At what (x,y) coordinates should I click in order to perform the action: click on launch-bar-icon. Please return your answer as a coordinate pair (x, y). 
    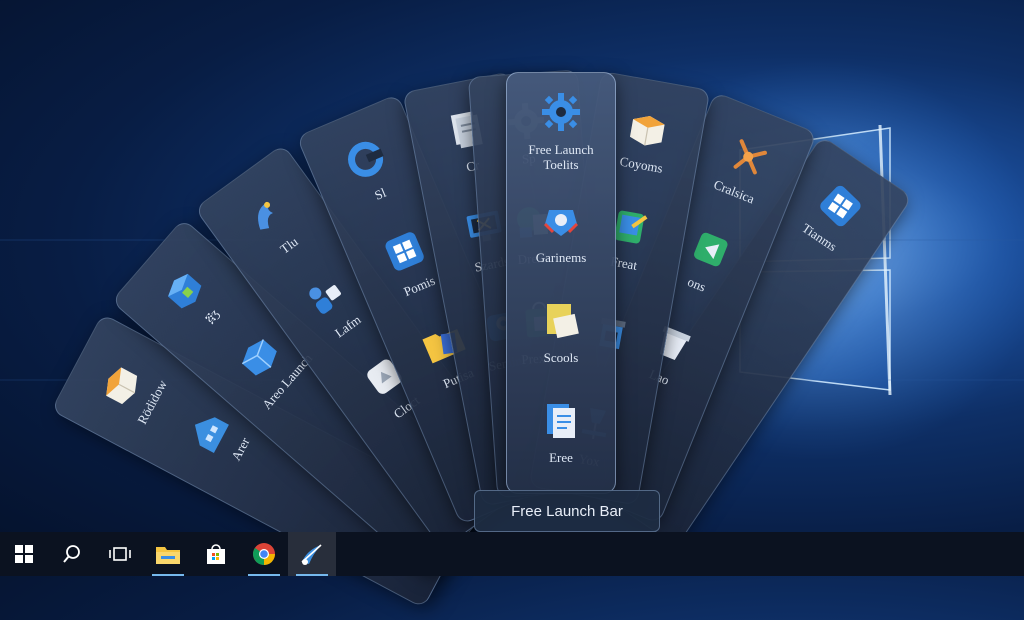
    Looking at the image, I should click on (311, 554).